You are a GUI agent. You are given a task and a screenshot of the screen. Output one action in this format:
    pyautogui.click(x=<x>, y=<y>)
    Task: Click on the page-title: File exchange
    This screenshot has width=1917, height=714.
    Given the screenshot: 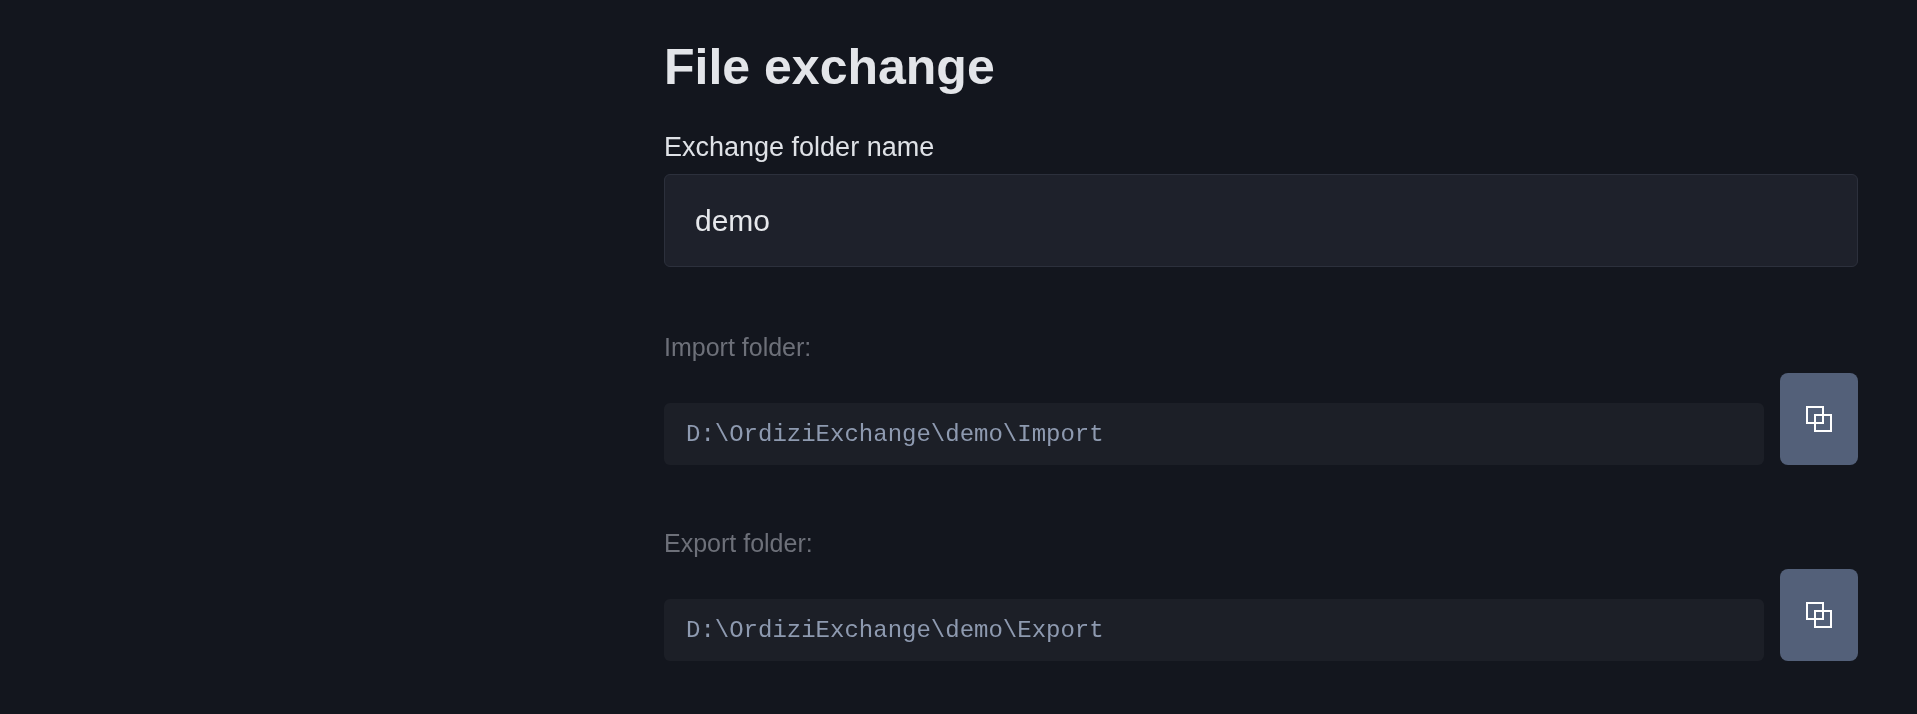 What is the action you would take?
    pyautogui.click(x=829, y=67)
    